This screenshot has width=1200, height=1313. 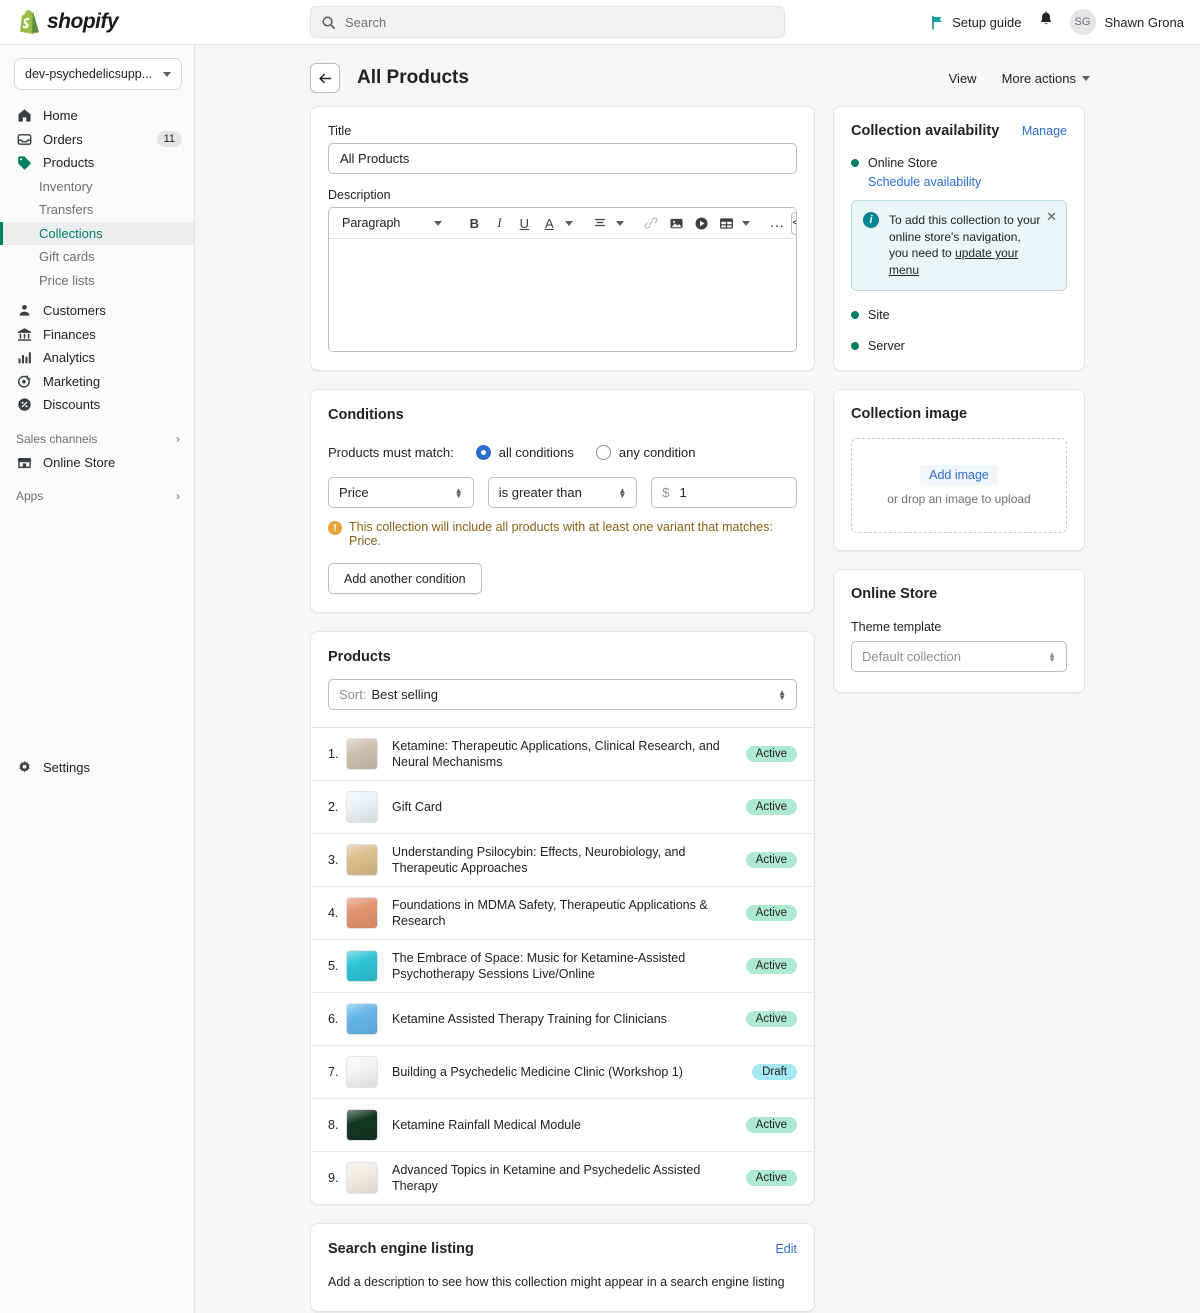 I want to click on product-thumbnail, so click(x=362, y=1178).